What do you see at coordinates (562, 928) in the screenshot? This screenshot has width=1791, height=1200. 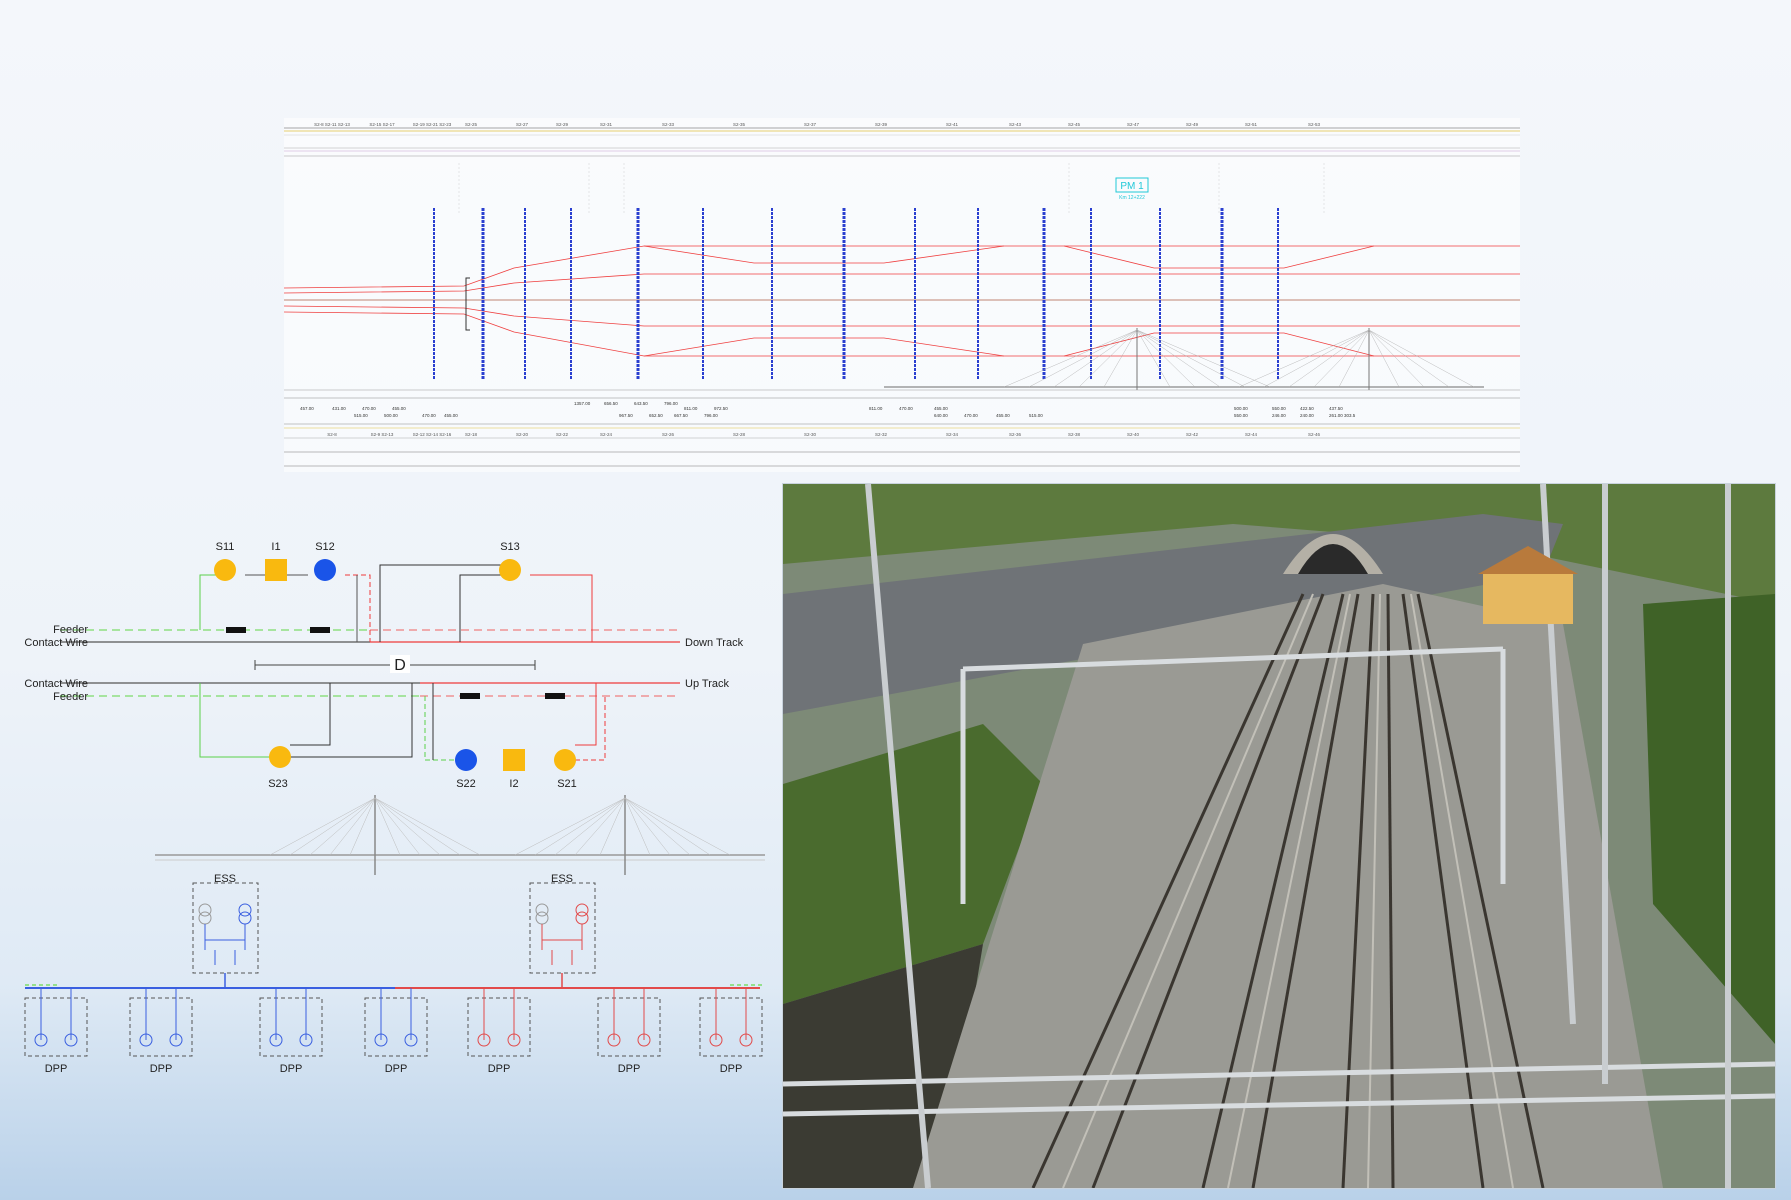 I see `ess-right-box` at bounding box center [562, 928].